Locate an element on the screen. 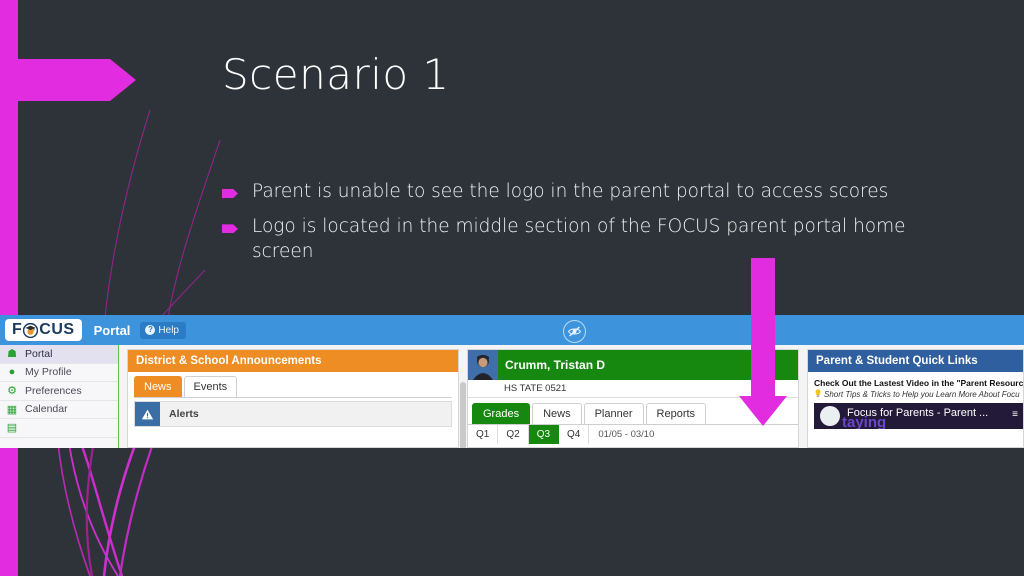 This screenshot has height=576, width=1024. quarter-q4: Q4 is located at coordinates (574, 434).